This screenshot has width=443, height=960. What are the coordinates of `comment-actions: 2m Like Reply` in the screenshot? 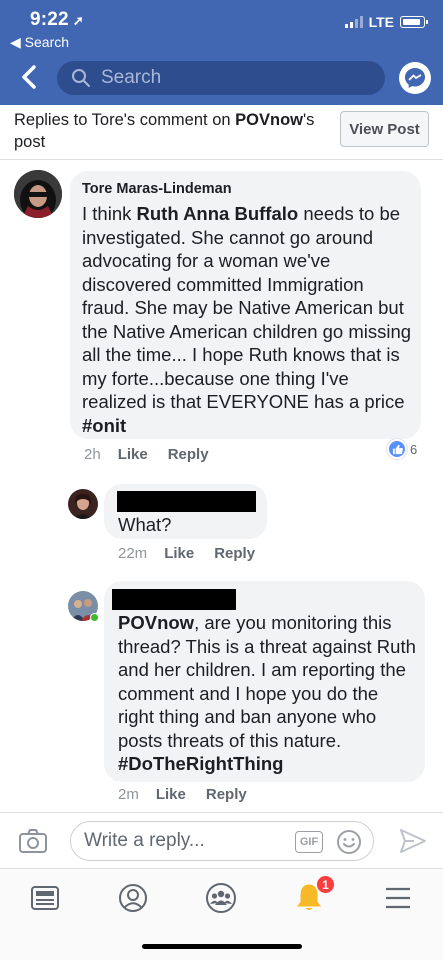 It's located at (182, 794).